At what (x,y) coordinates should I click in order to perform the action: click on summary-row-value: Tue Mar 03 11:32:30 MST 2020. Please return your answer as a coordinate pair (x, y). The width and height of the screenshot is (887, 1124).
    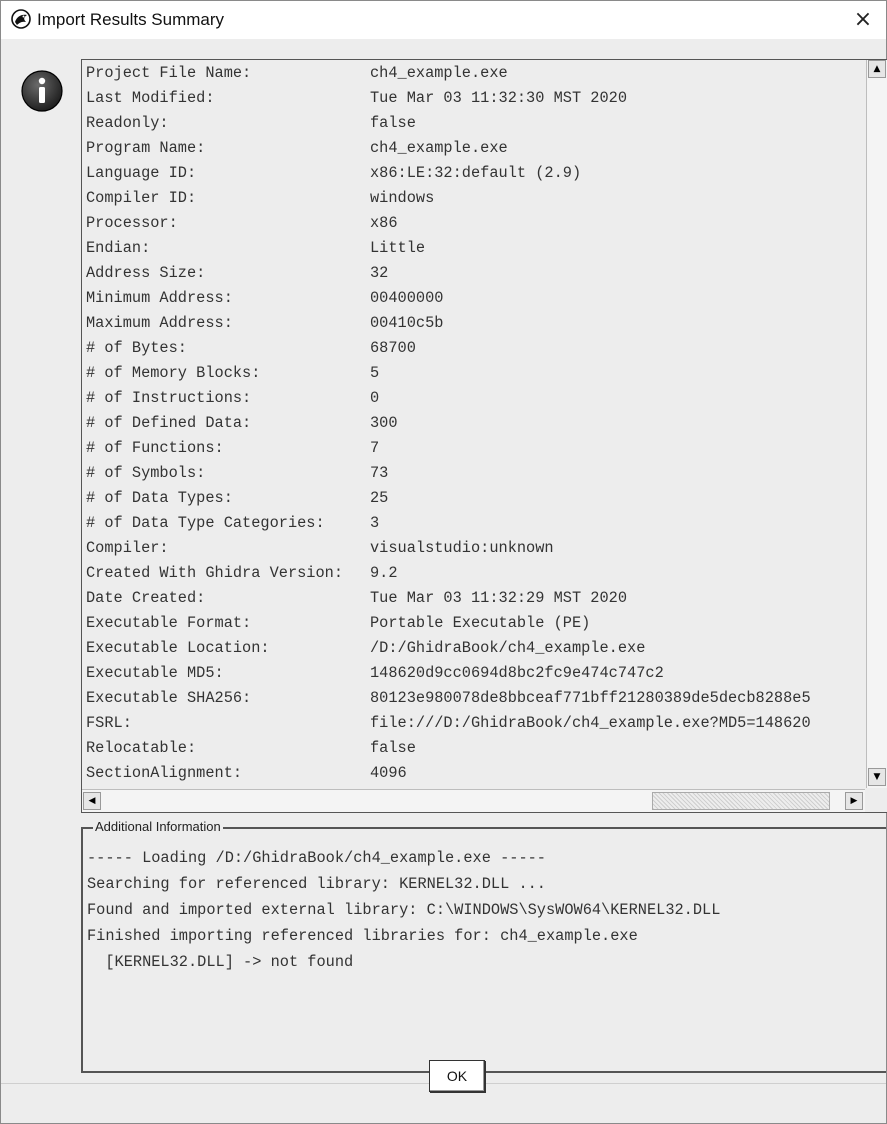
    Looking at the image, I should click on (499, 98).